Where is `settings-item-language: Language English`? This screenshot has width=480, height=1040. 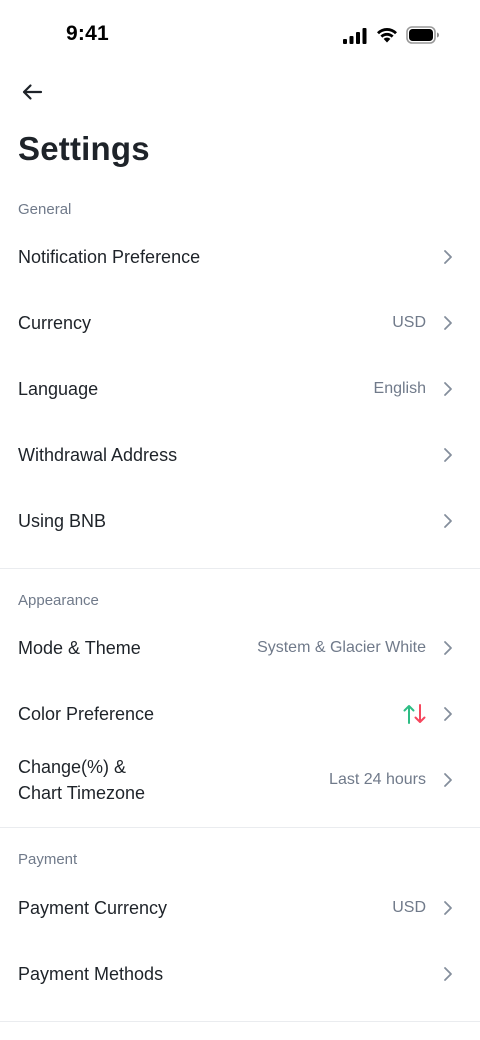
settings-item-language: Language English is located at coordinates (240, 389).